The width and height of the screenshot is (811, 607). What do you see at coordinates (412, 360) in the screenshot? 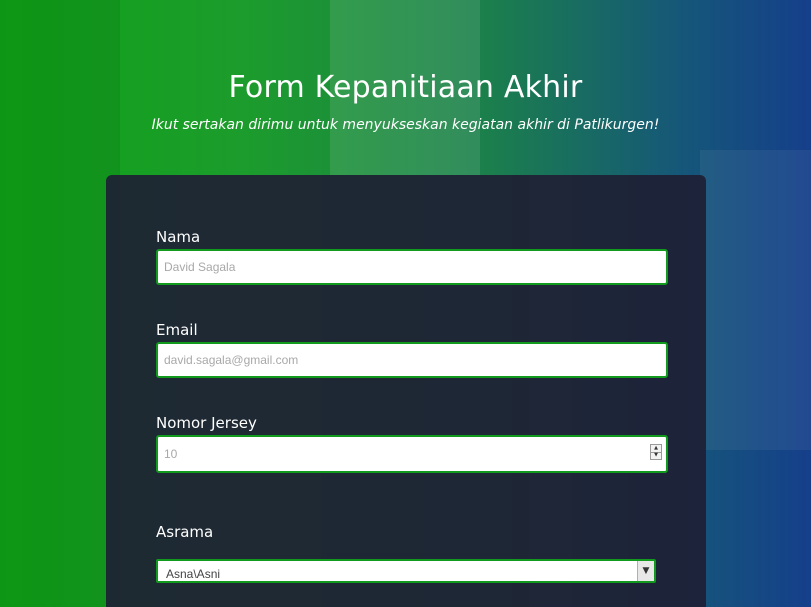
I see `email-input` at bounding box center [412, 360].